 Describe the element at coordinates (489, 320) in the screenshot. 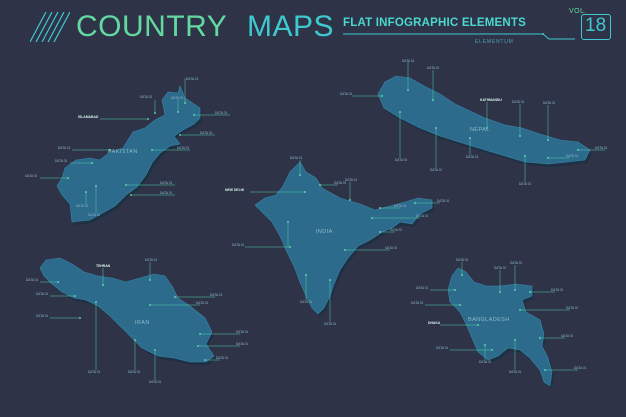

I see `bangladesh-label: BANGLADESH` at that location.